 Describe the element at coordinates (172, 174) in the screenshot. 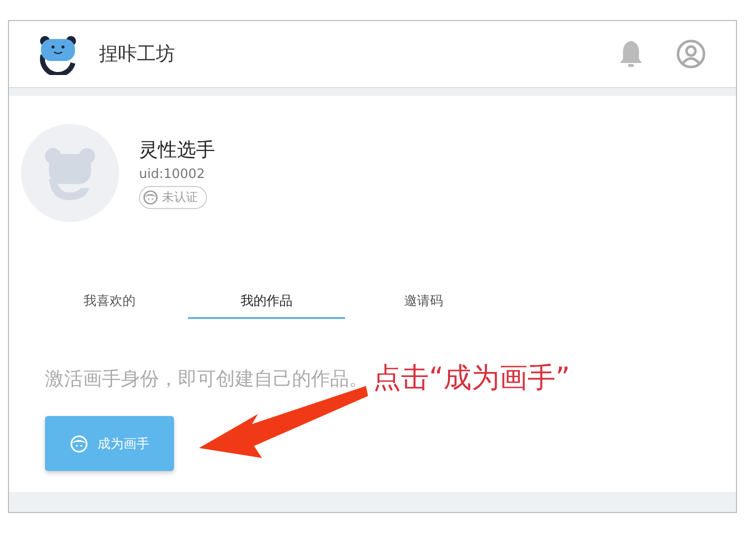

I see `user-id: uid:10002` at that location.